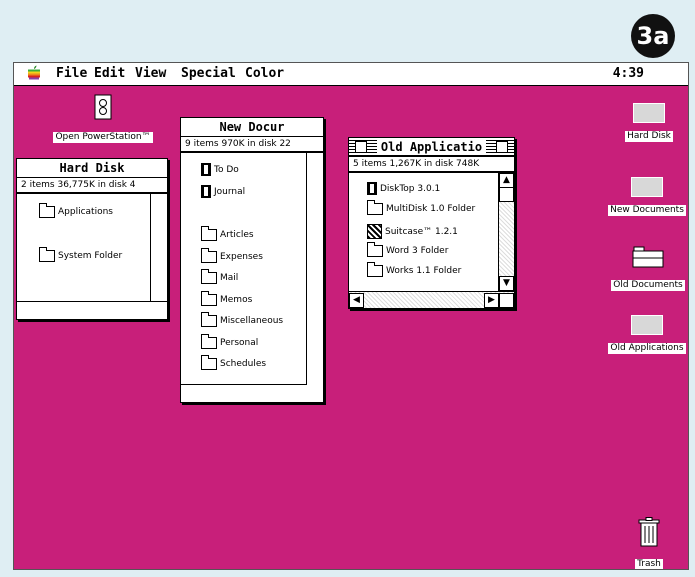 The width and height of the screenshot is (695, 577). What do you see at coordinates (424, 271) in the screenshot?
I see `item-label: Works 1.1 Folder` at bounding box center [424, 271].